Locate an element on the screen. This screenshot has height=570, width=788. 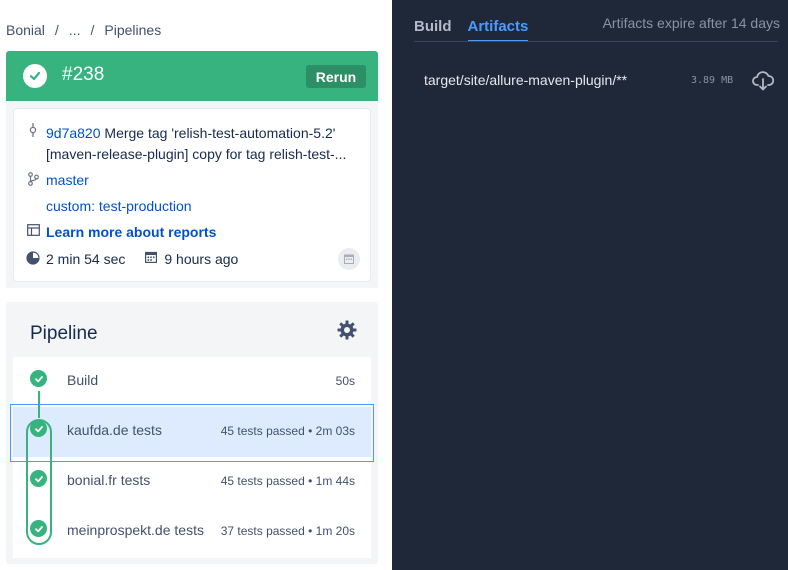
clock-icon is located at coordinates (33, 259).